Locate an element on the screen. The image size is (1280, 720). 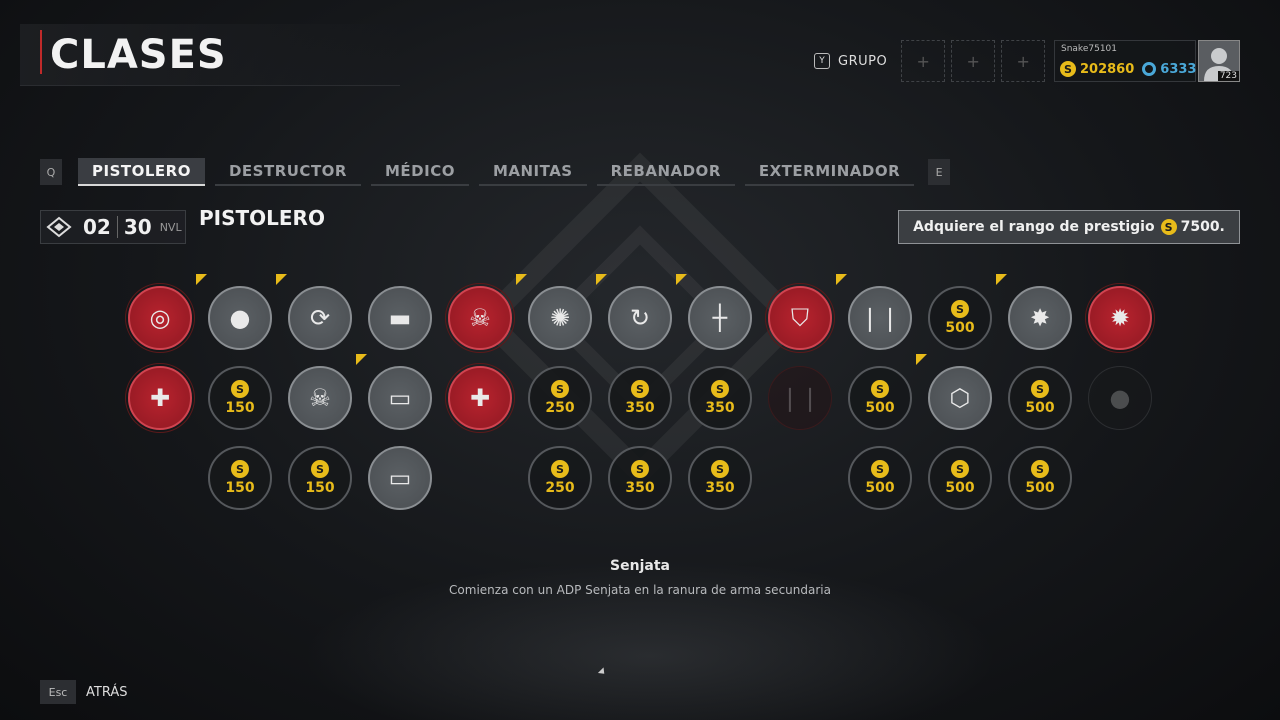
skull-grenade-icon: ☠ is located at coordinates (320, 398).